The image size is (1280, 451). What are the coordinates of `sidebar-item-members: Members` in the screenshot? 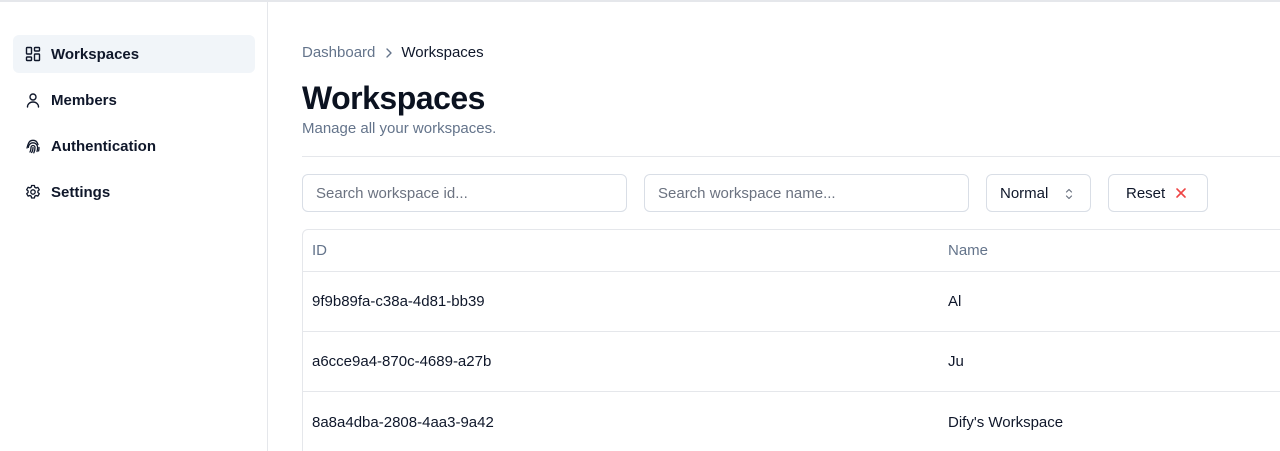 It's located at (134, 100).